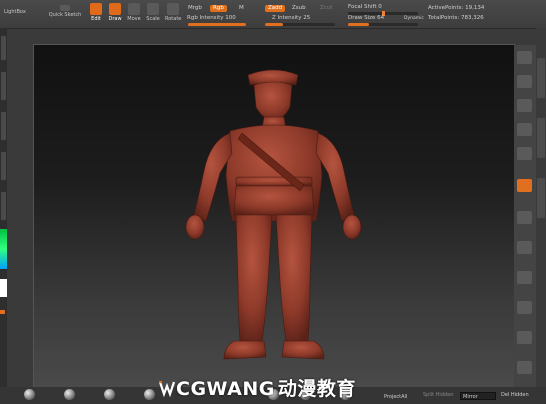 The image size is (546, 404). Describe the element at coordinates (456, 8) in the screenshot. I see `active-points-readout: ActivePoints: 19,134` at that location.